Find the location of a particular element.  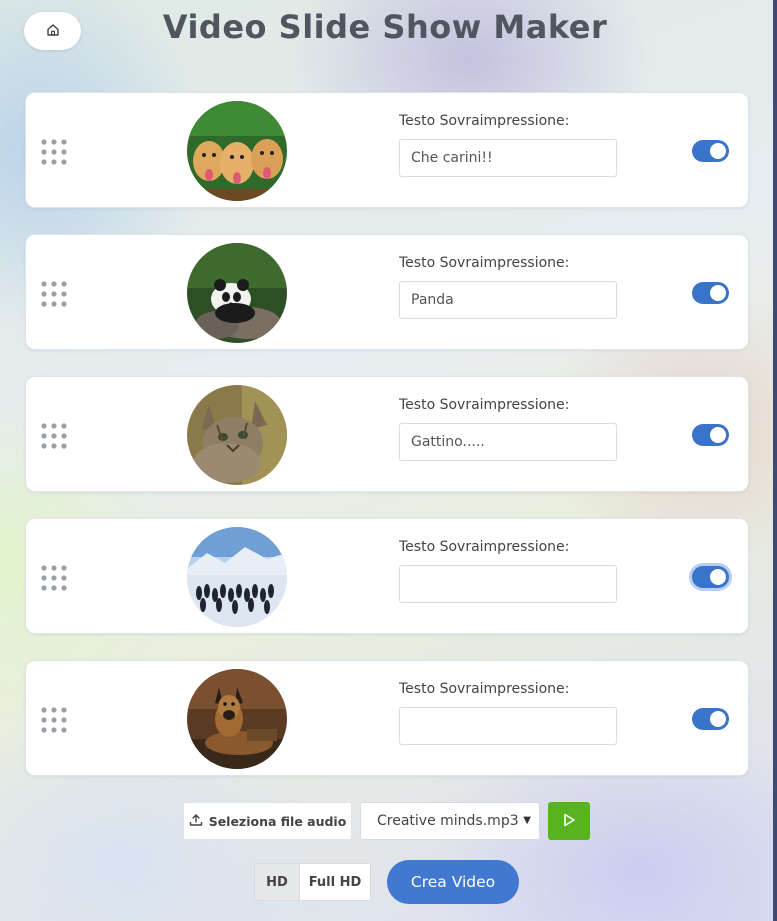

select-audio-file-label: Seleziona file audio is located at coordinates (277, 821).